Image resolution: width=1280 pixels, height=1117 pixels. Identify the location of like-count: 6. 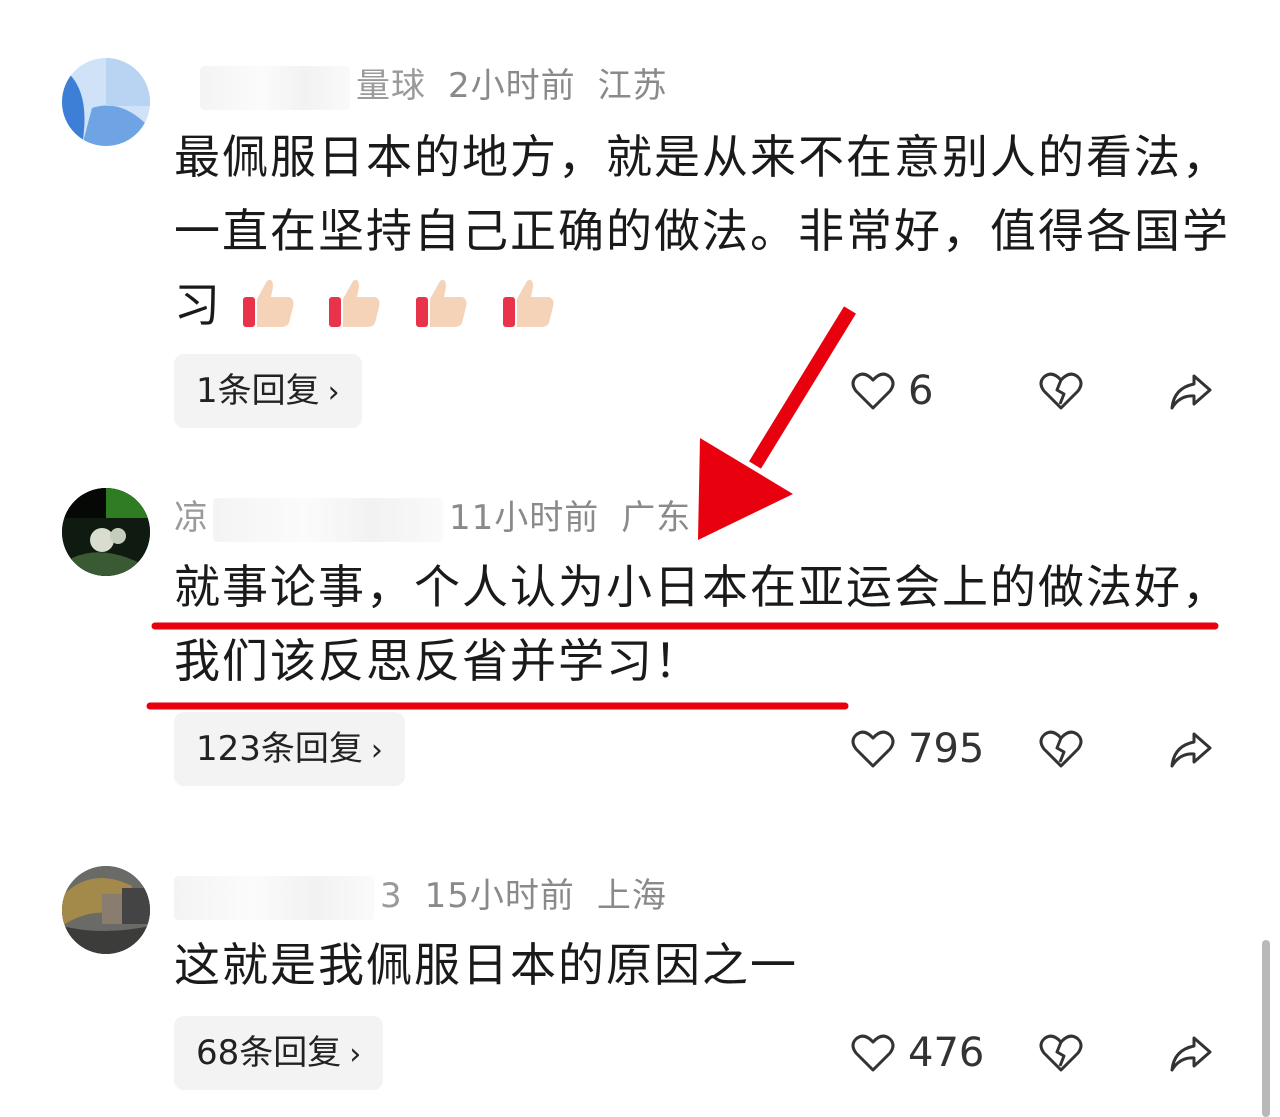
(921, 391).